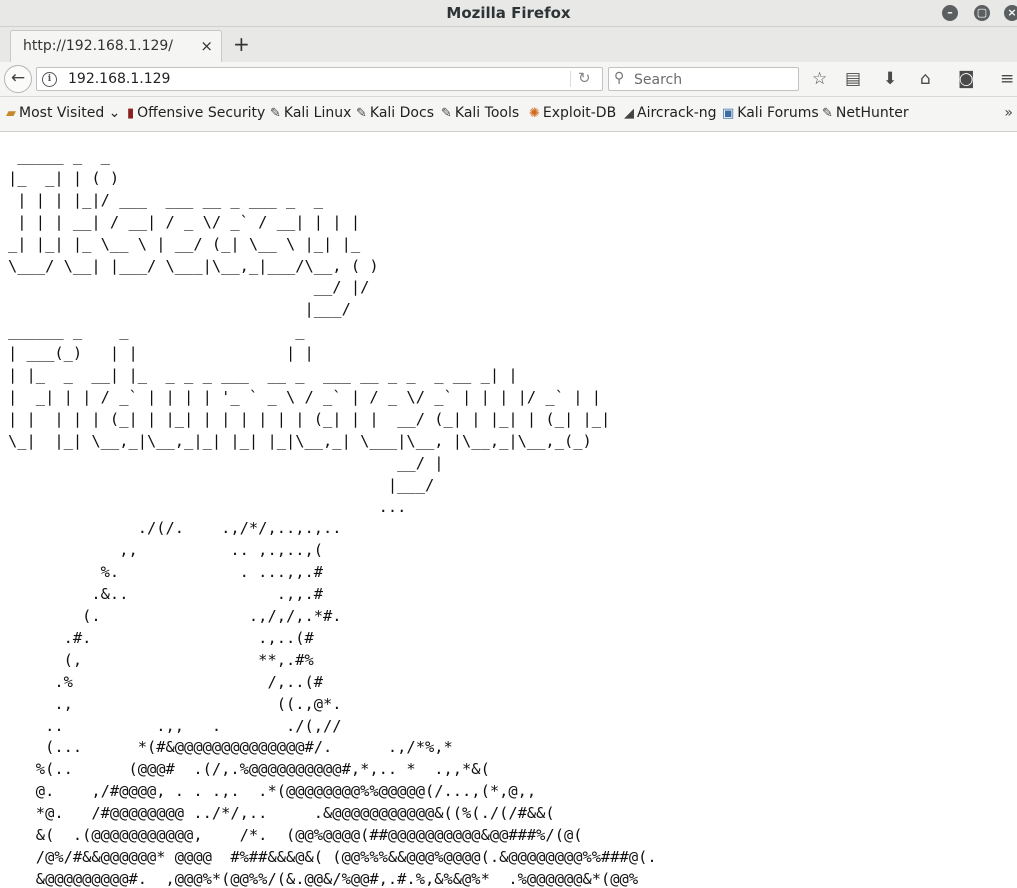  I want to click on browser-tab: http://192.168.1.129/ ×, so click(116, 46).